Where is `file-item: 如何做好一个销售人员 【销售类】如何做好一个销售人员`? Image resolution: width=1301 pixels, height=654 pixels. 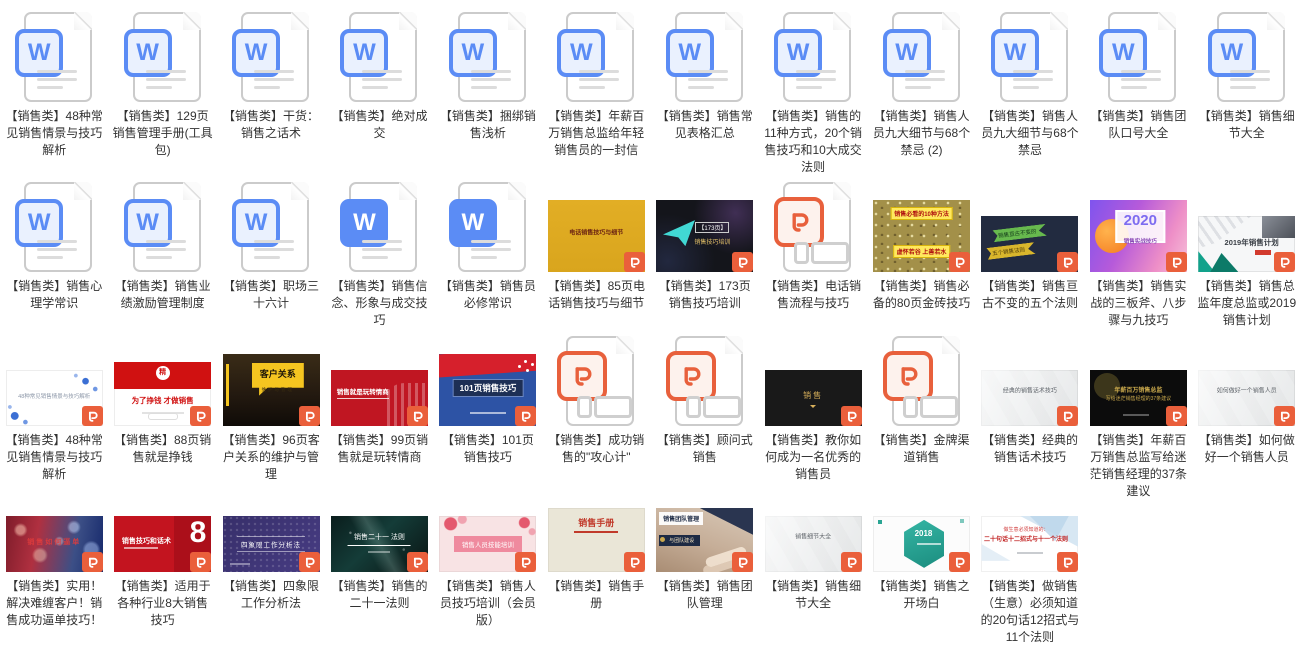 file-item: 如何做好一个销售人员 【销售类】如何做好一个销售人员 is located at coordinates (1247, 417).